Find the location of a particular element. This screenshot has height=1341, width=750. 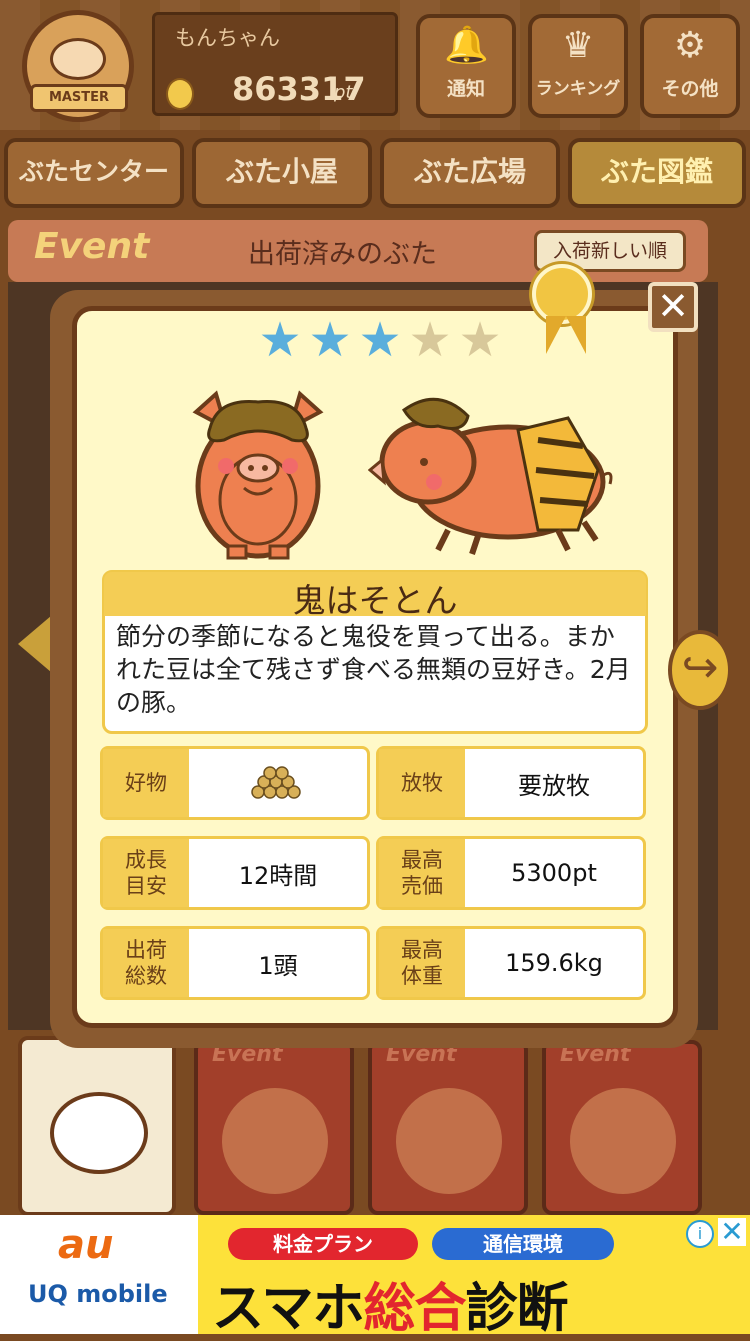

bell-icon: 🔔 is located at coordinates (466, 45).